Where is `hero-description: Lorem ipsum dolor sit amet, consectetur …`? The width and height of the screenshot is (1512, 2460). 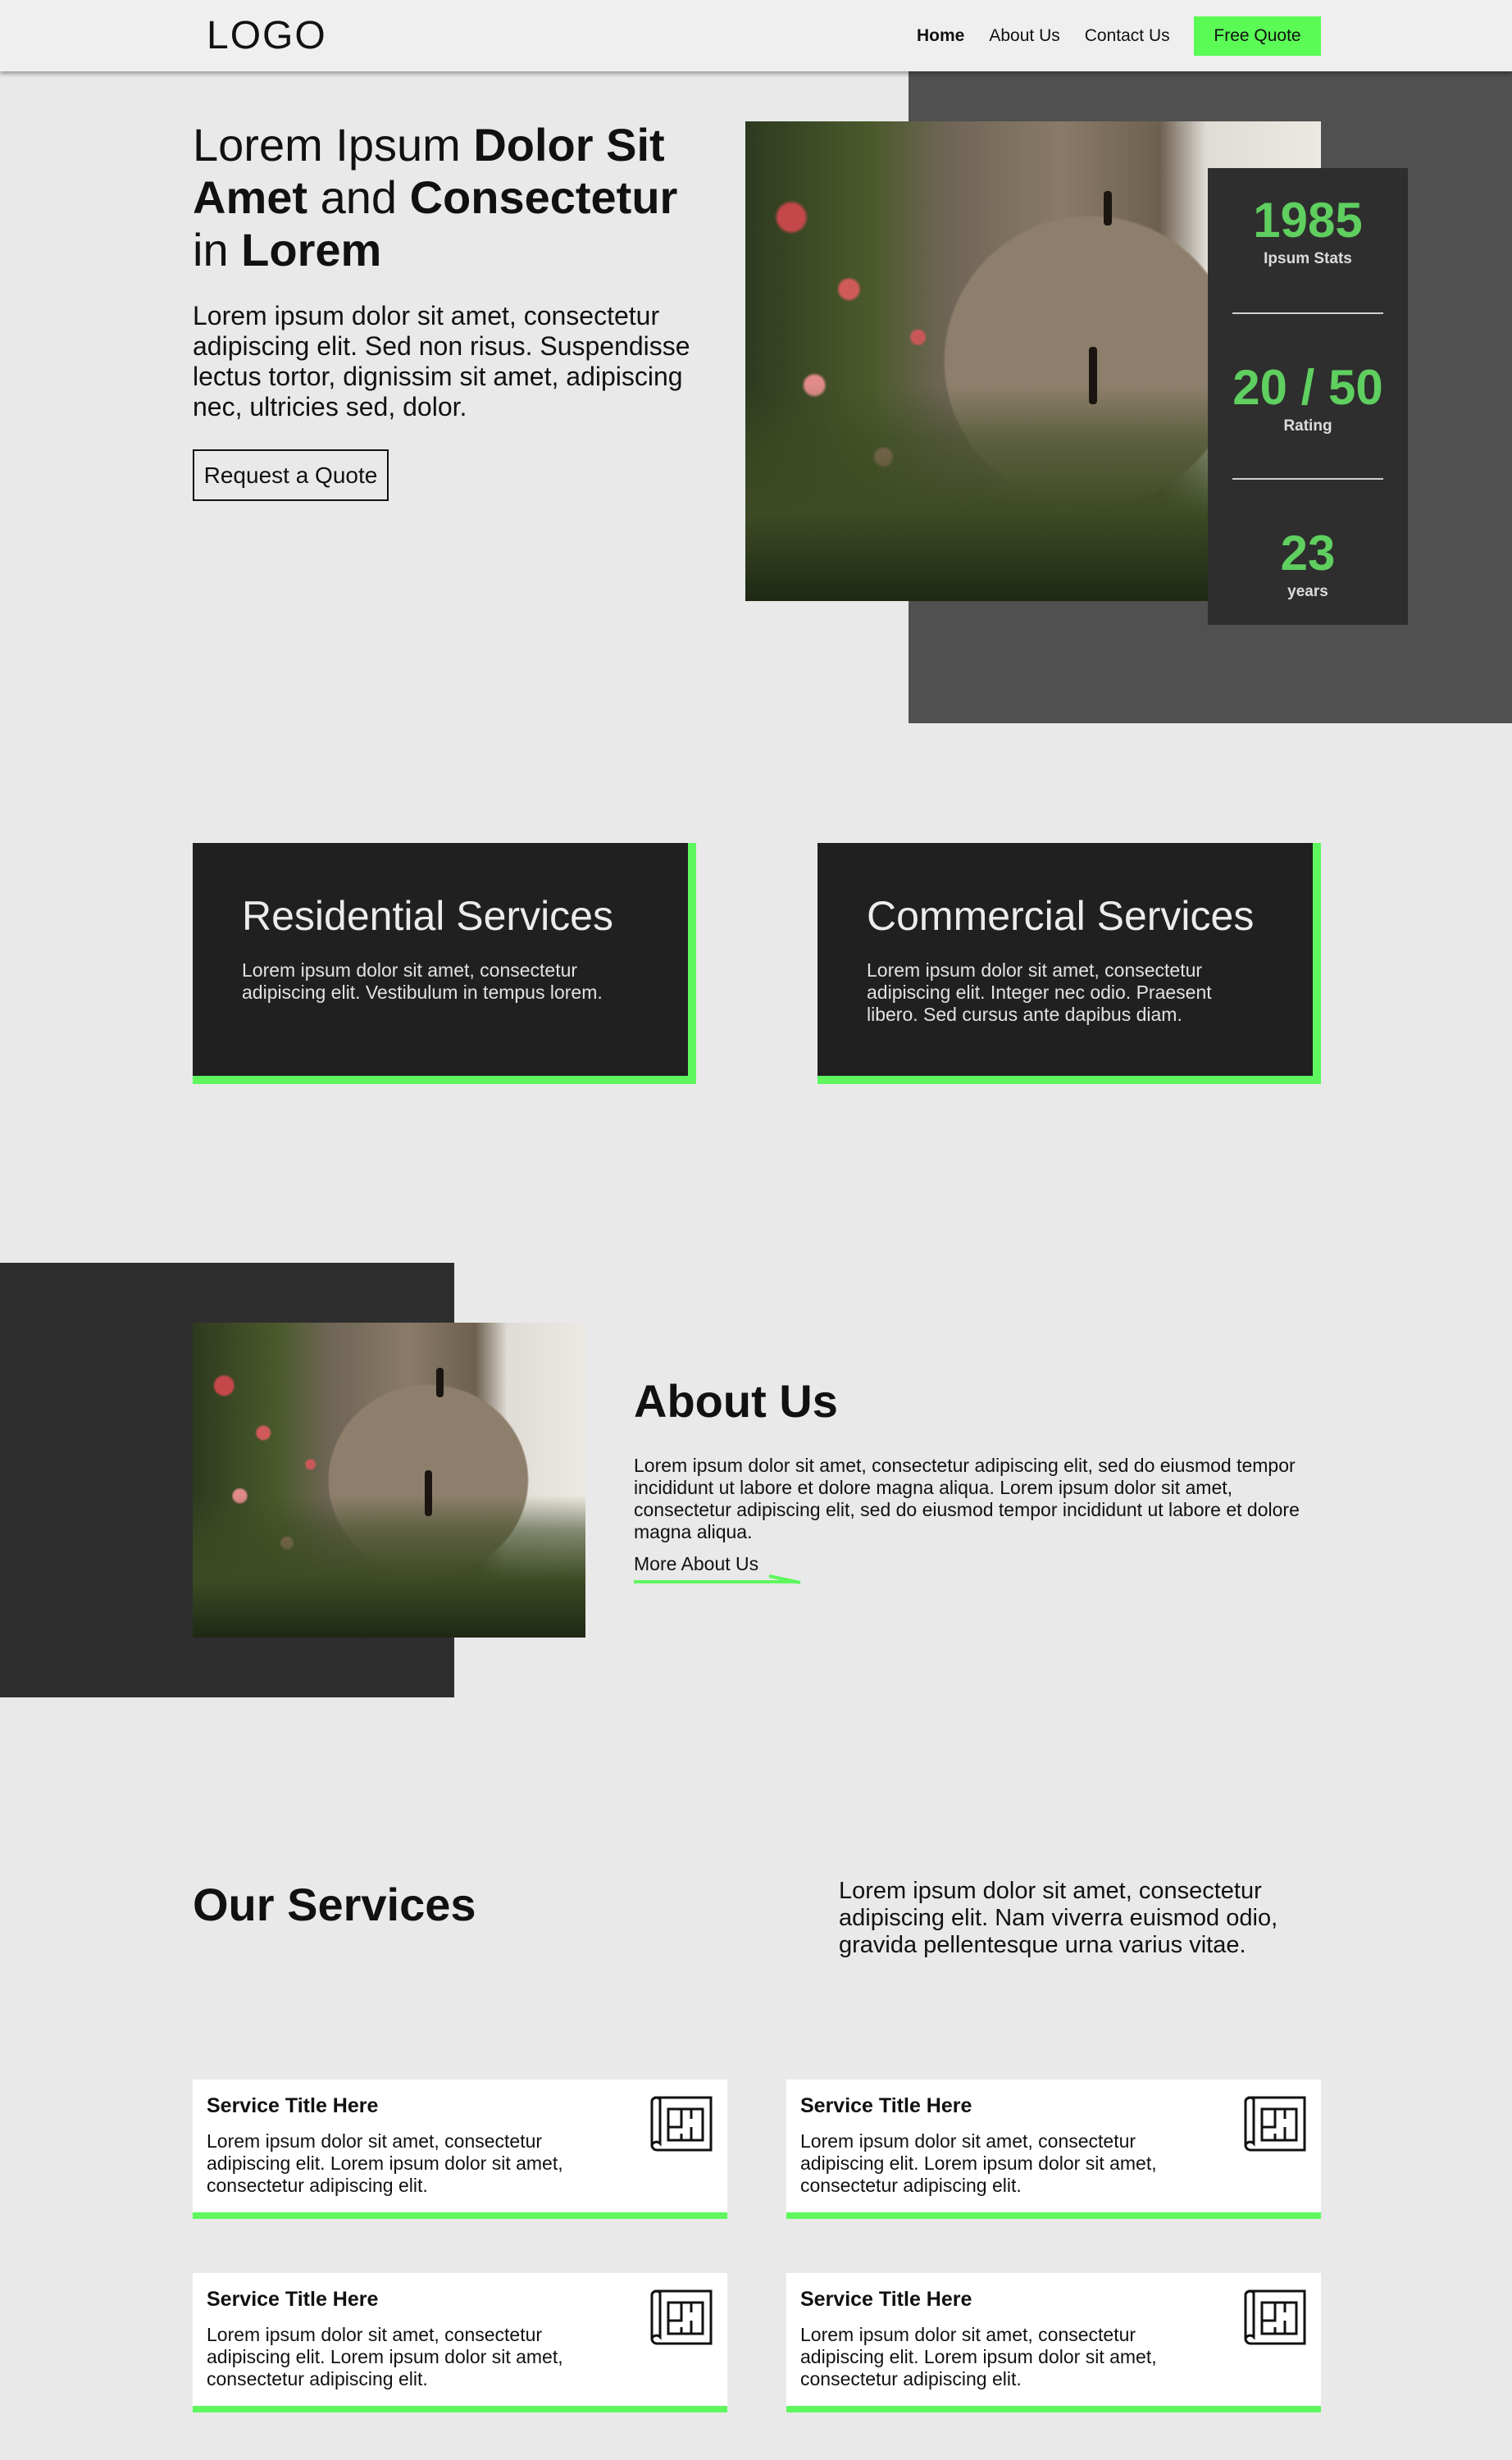 hero-description: Lorem ipsum dolor sit amet, consectetur … is located at coordinates (441, 361).